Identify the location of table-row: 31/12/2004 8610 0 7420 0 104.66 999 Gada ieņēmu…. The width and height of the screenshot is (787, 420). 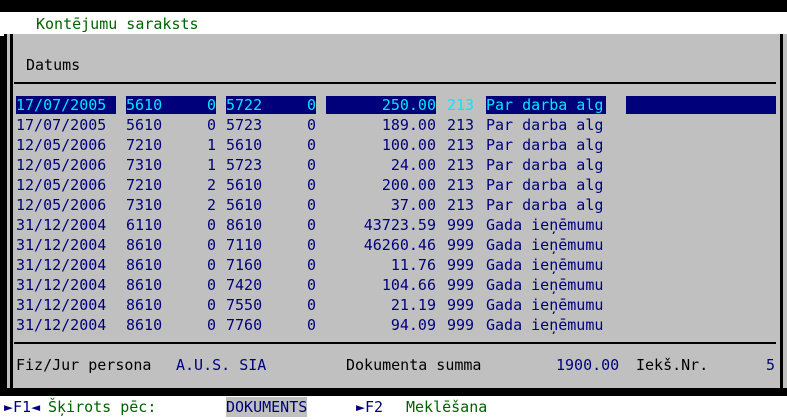
(396, 285).